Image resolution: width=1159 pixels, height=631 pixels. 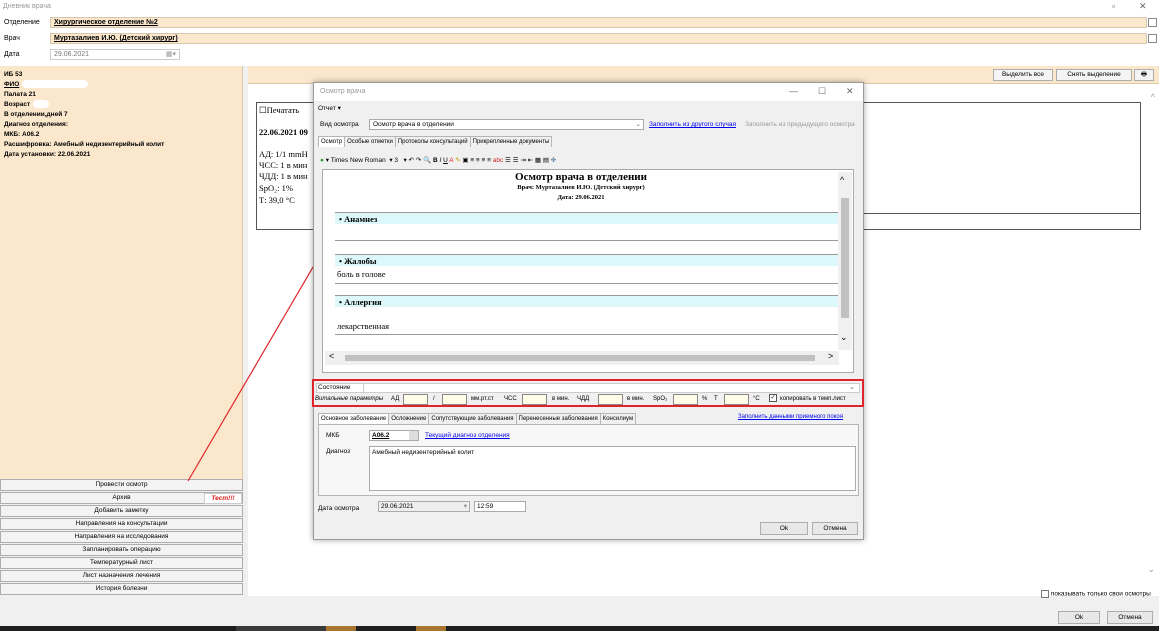 What do you see at coordinates (434, 399) in the screenshot?
I see `ad-slash: /` at bounding box center [434, 399].